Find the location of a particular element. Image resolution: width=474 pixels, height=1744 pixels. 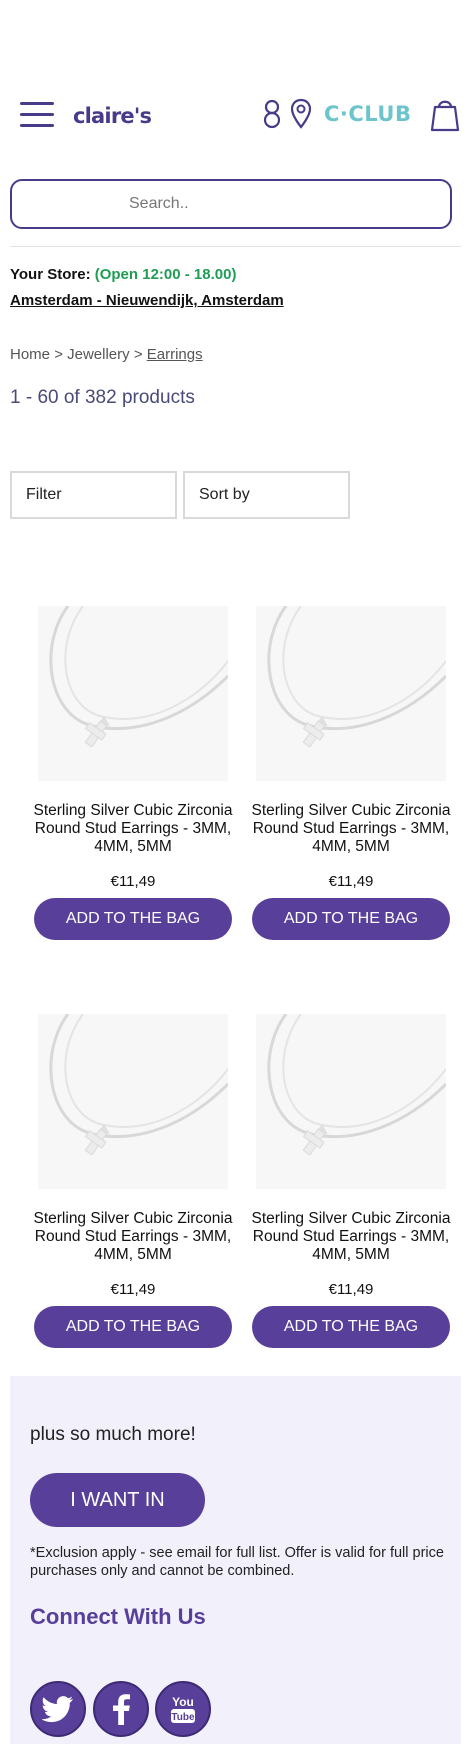

store-locator-icon is located at coordinates (301, 114).